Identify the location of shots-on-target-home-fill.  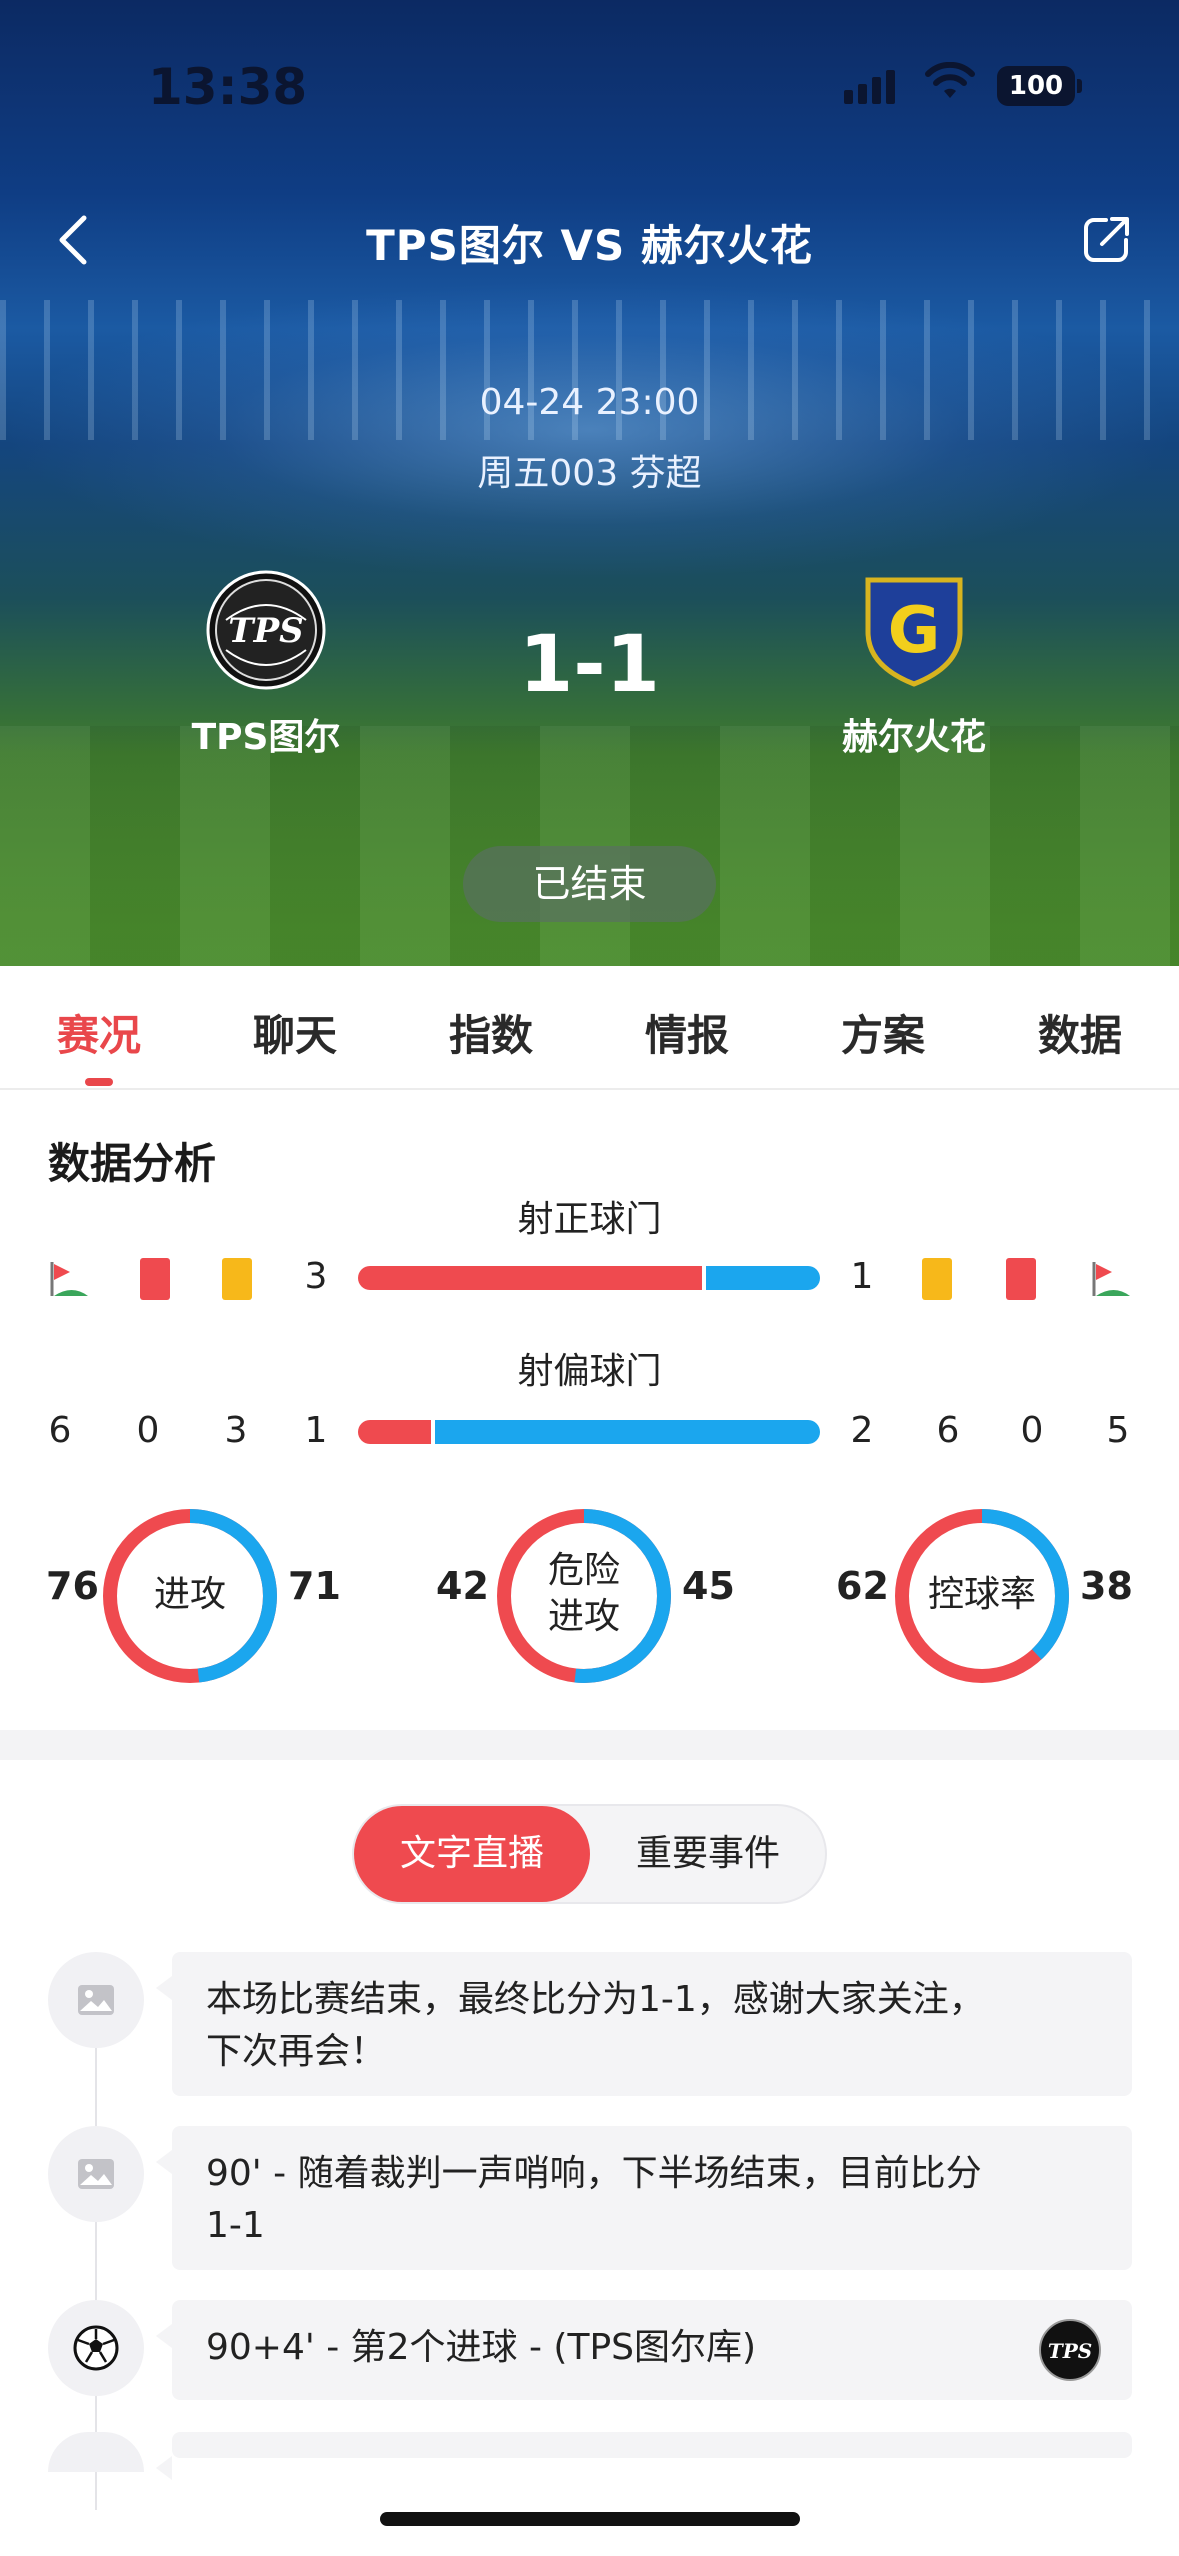
(530, 1278).